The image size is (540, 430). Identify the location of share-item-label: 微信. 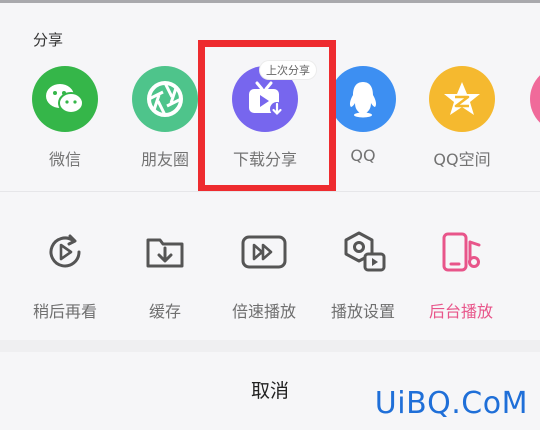
(64, 159).